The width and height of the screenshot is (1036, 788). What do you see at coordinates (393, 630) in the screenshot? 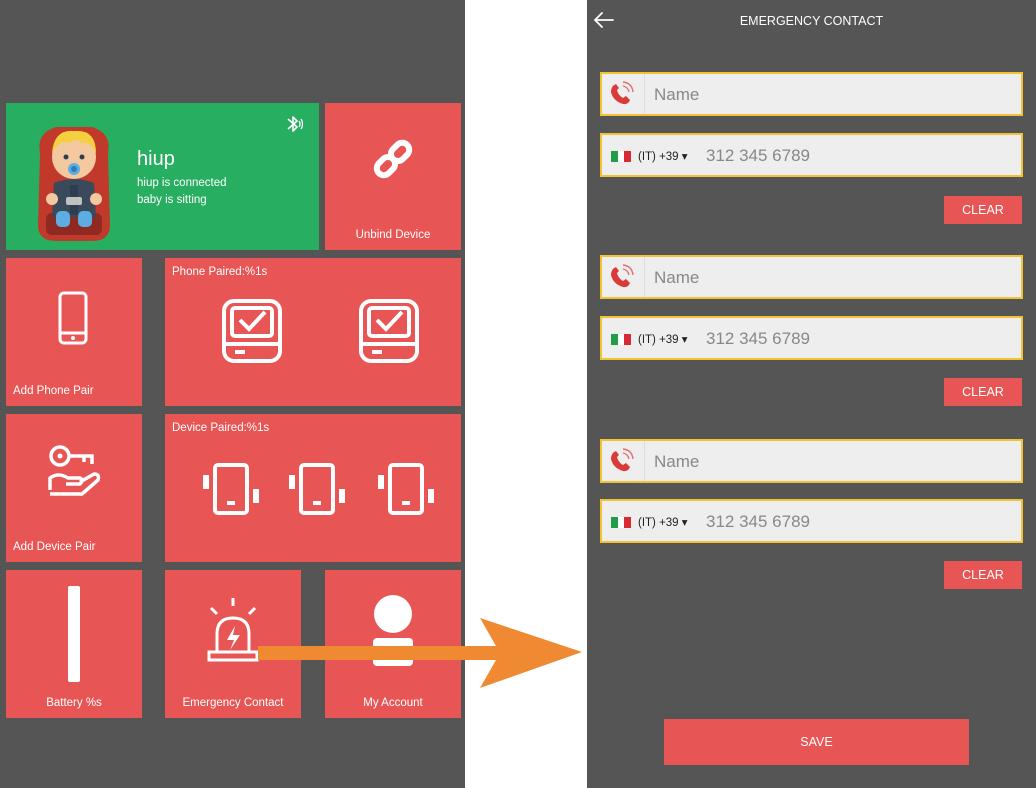
I see `user-icon` at bounding box center [393, 630].